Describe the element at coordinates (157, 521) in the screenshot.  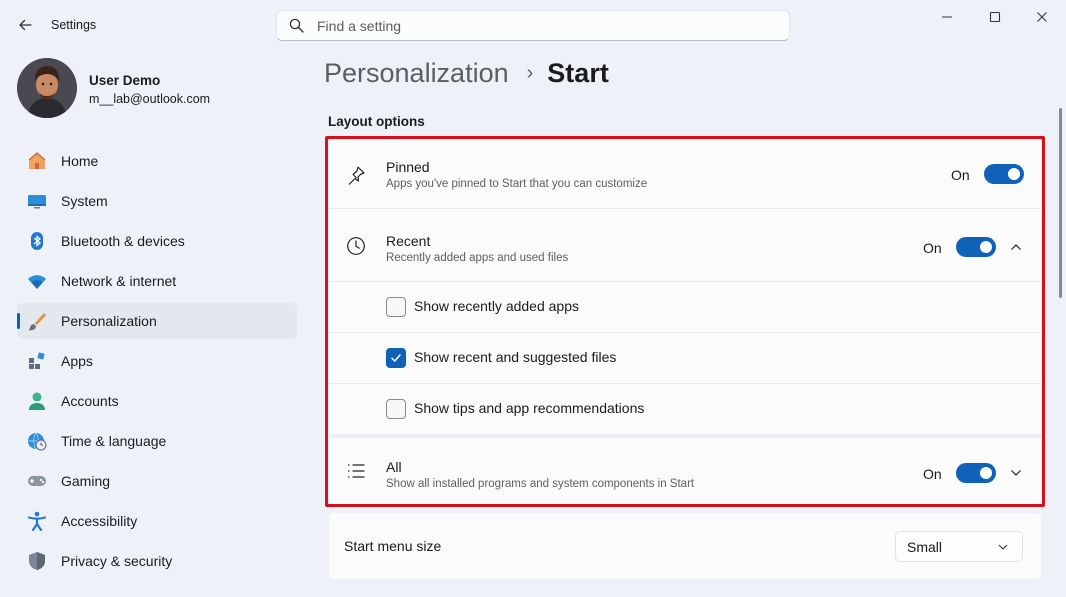
I see `sidebar-item-accessibility: Accessibility` at that location.